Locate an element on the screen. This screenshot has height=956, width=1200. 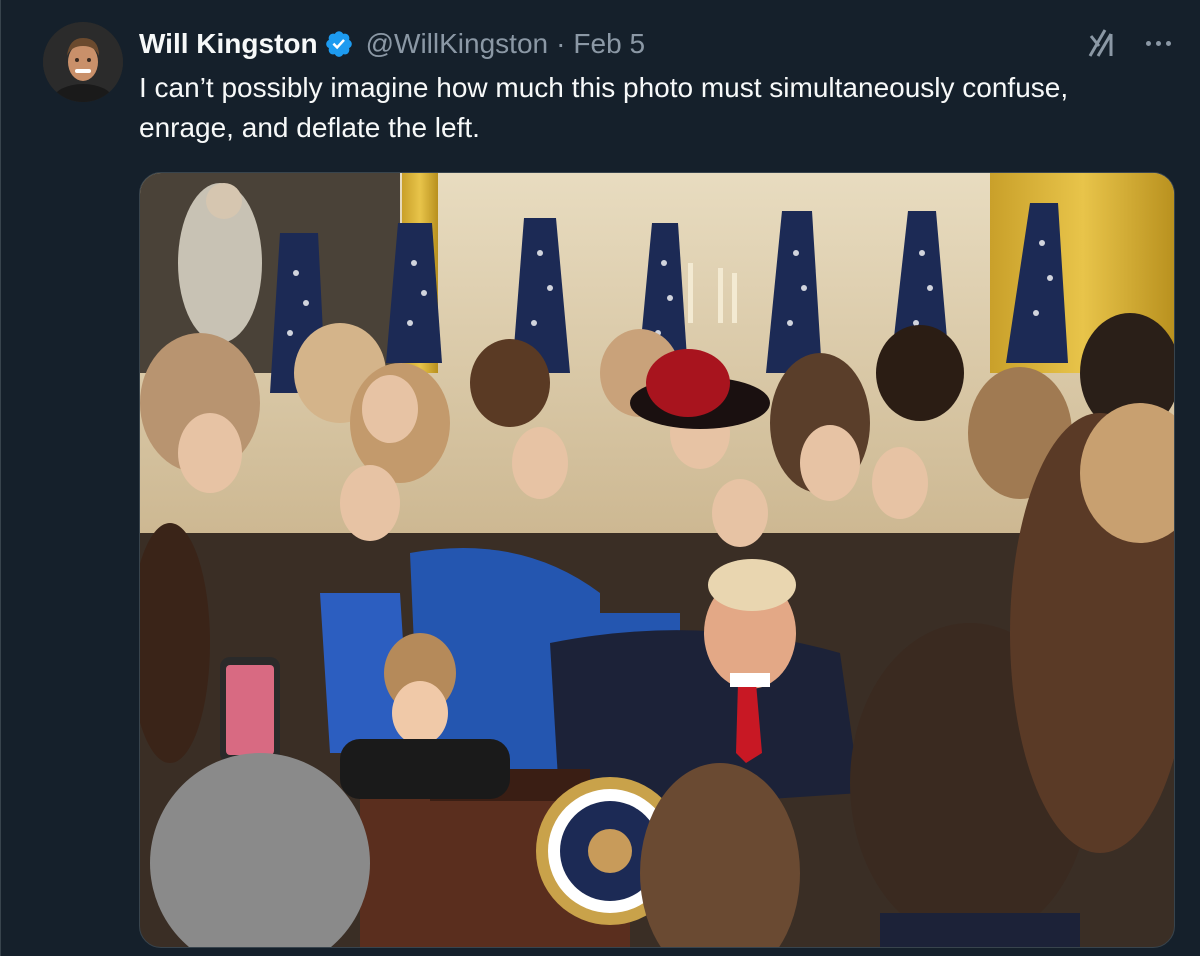
verified-badge-icon is located at coordinates (339, 44).